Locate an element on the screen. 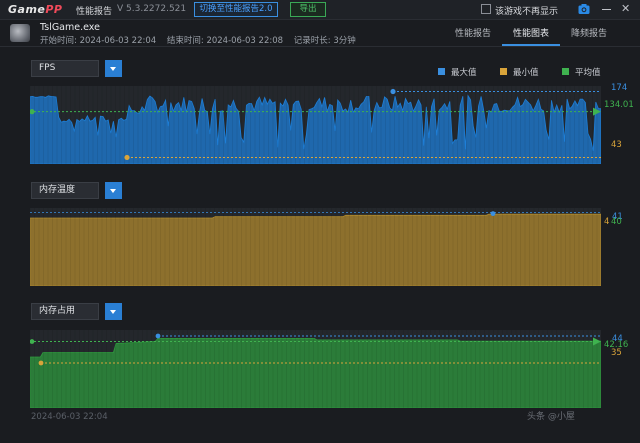  fps-selector: FPS is located at coordinates (65, 68).